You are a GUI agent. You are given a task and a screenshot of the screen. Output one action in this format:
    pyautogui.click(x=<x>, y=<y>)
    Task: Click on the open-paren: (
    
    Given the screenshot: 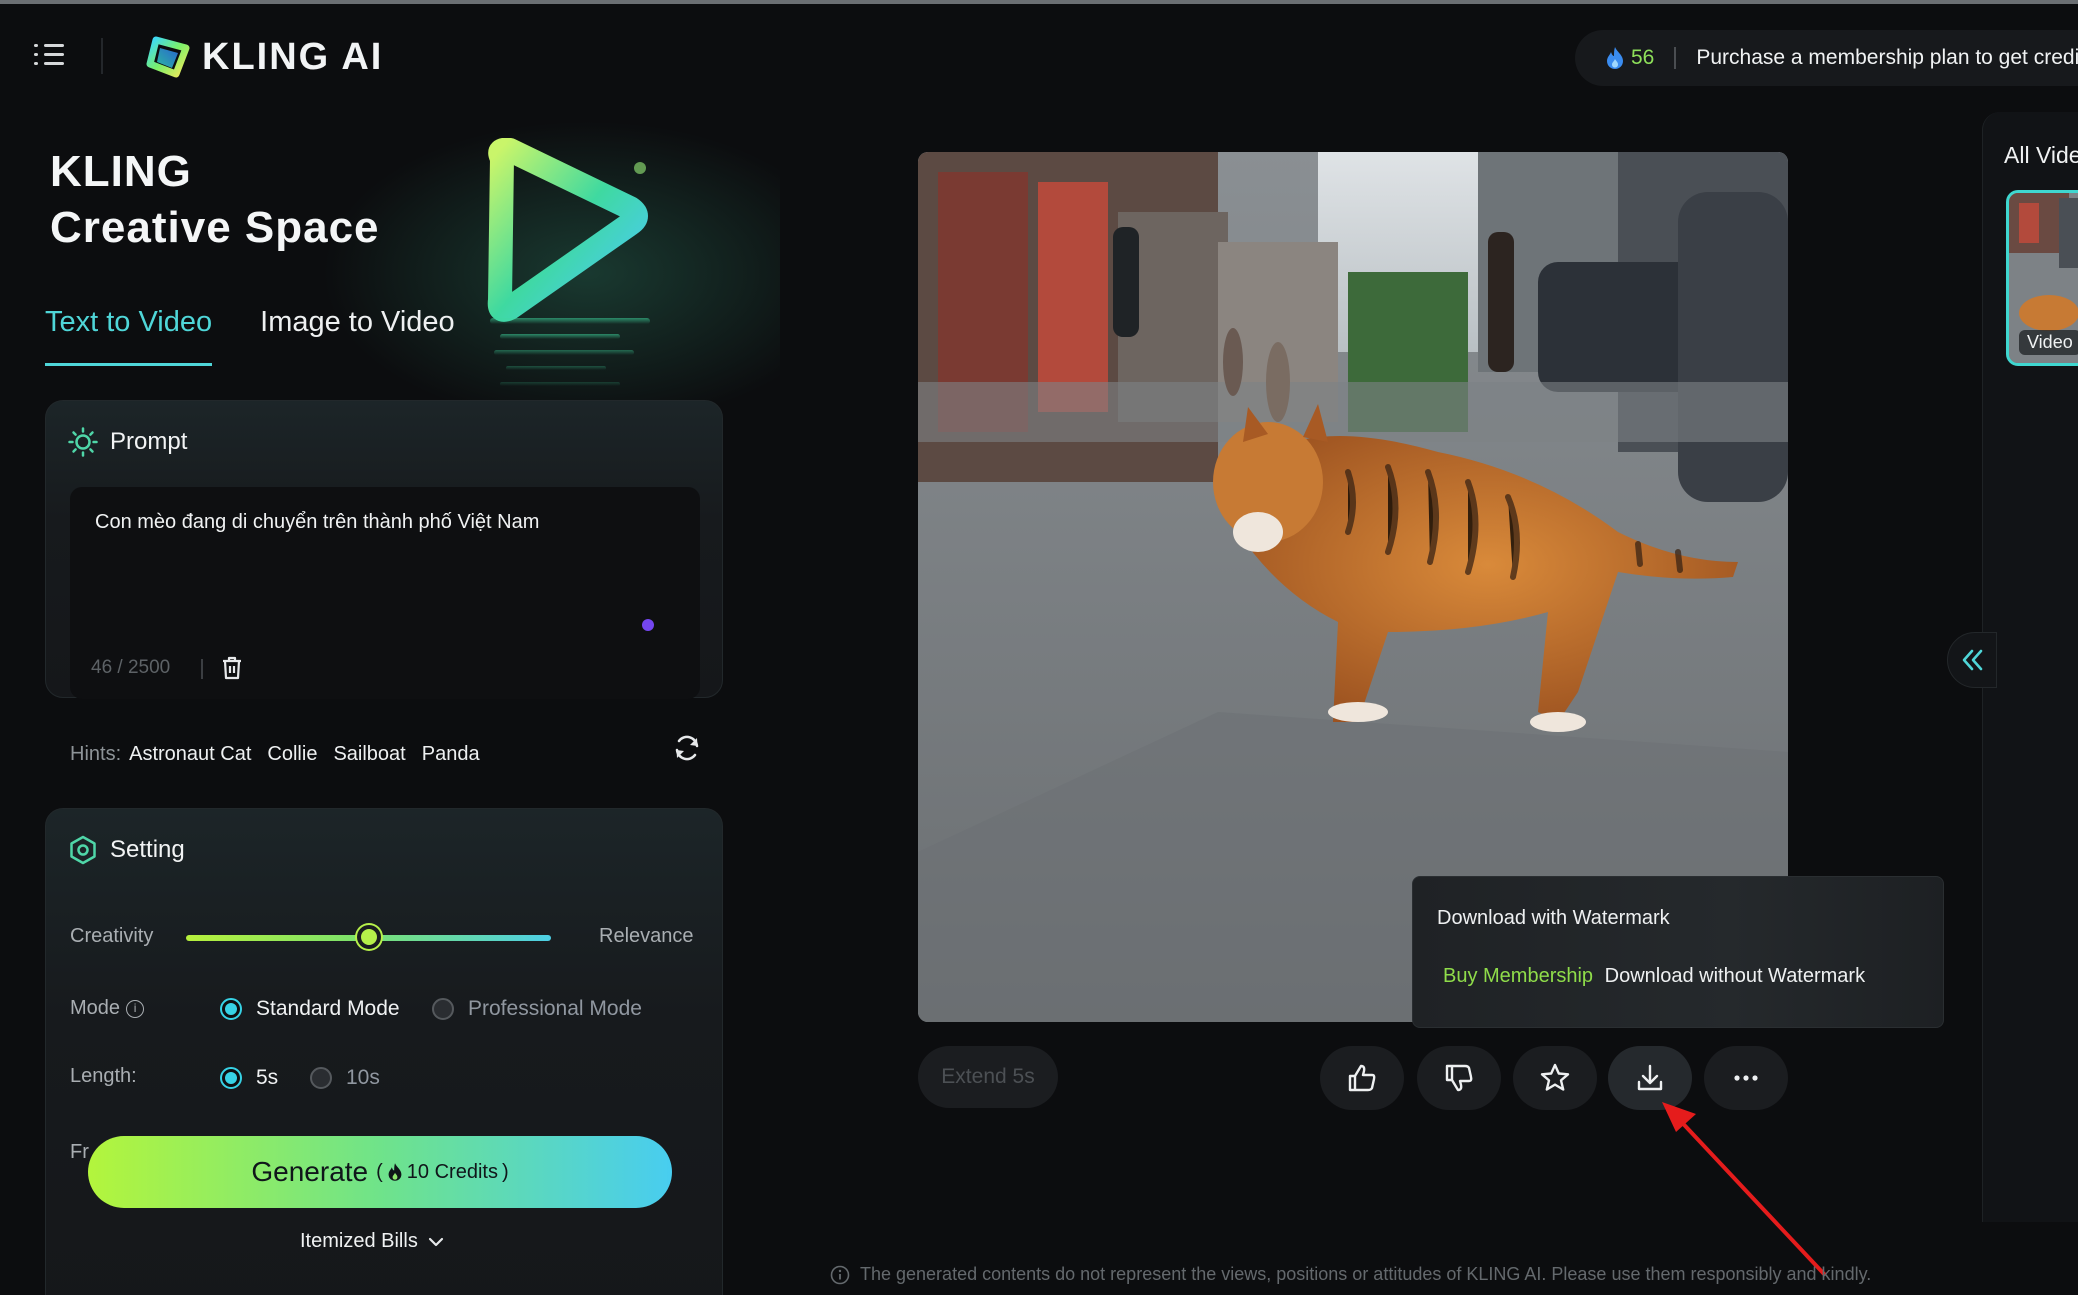 What is the action you would take?
    pyautogui.click(x=379, y=1171)
    